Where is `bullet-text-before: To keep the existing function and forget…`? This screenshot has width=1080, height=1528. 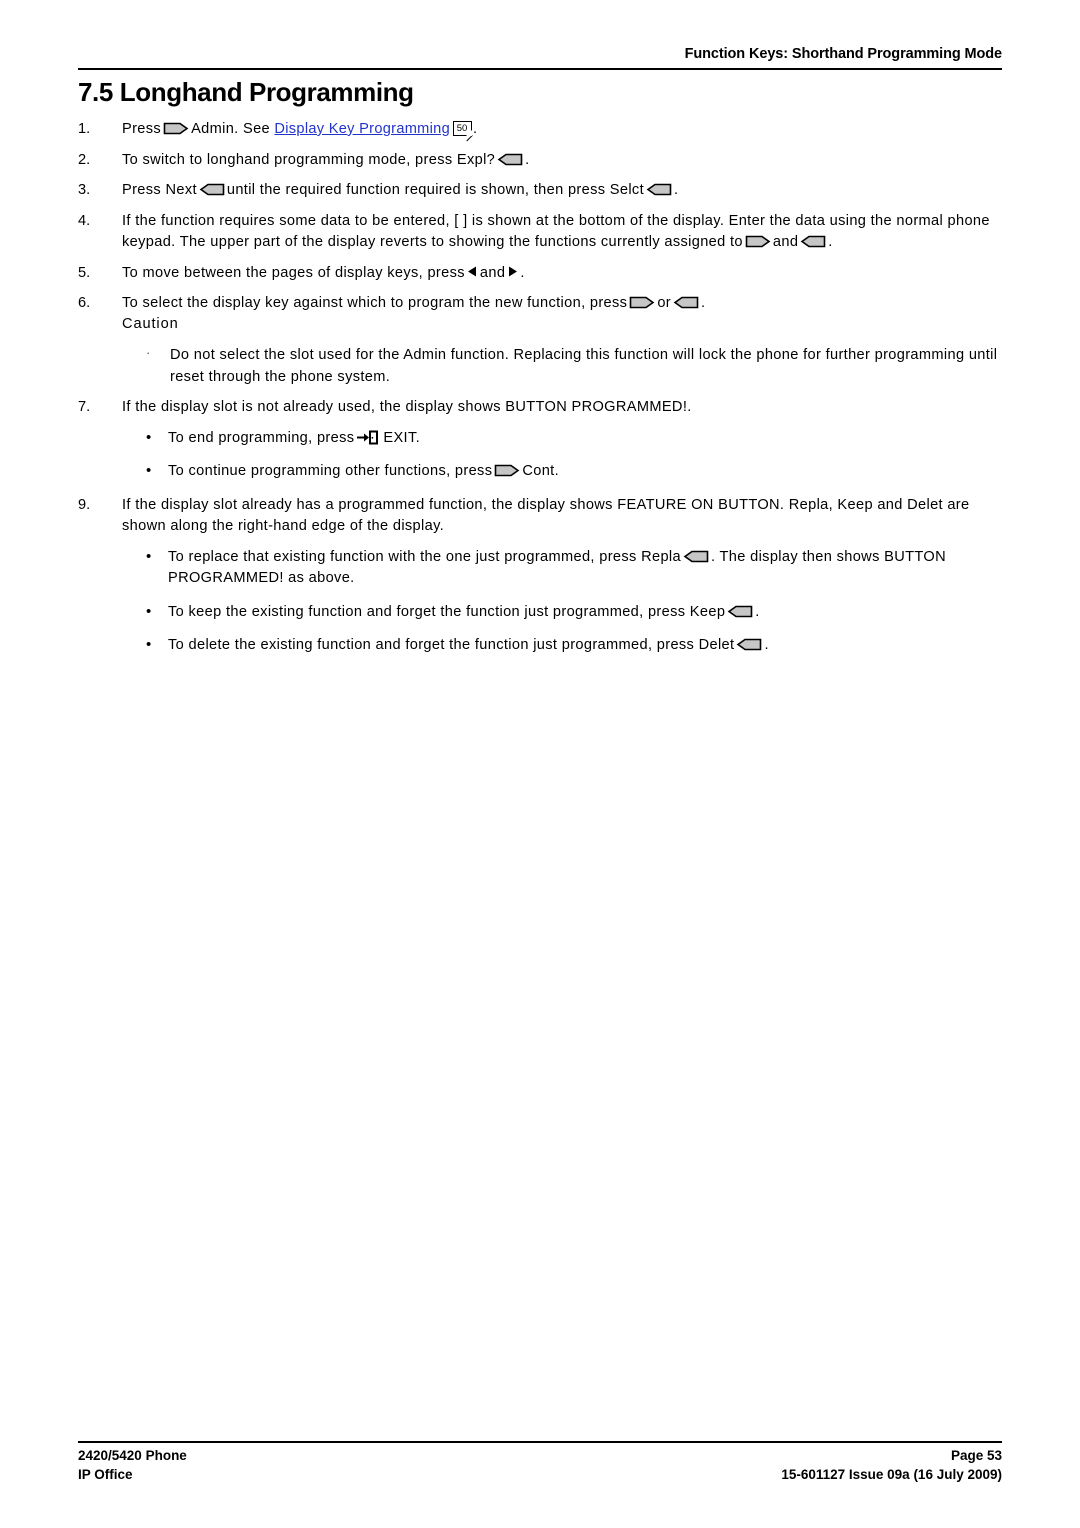 bullet-text-before: To keep the existing function and forget… is located at coordinates (447, 611).